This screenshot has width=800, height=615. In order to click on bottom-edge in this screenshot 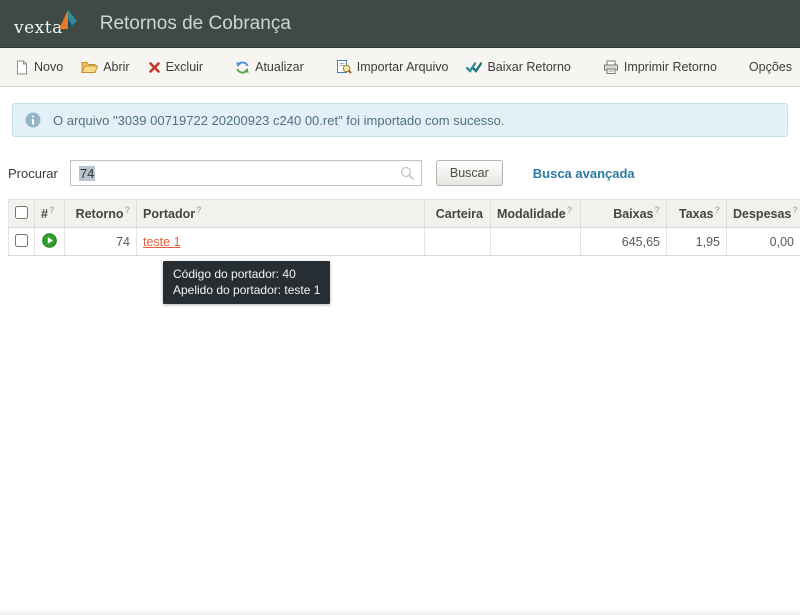, I will do `click(400, 612)`.